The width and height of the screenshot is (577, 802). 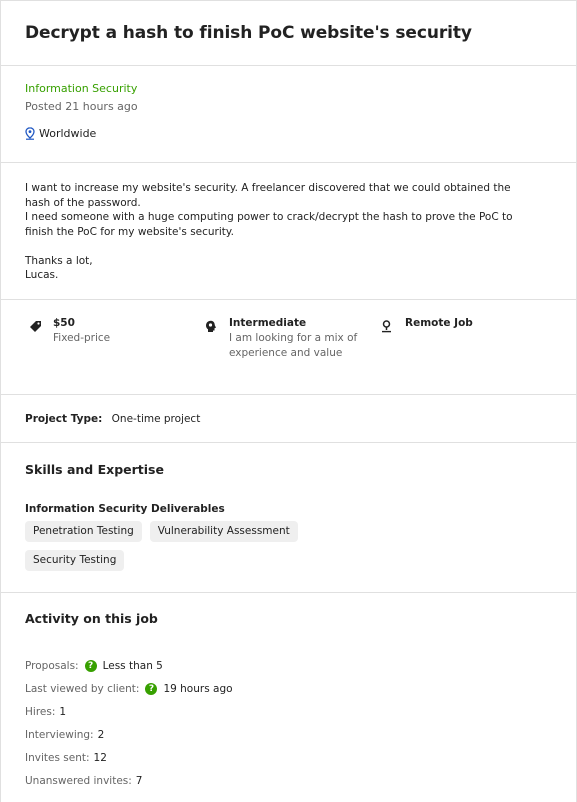 I want to click on experience-level: Intermediate, so click(x=268, y=323).